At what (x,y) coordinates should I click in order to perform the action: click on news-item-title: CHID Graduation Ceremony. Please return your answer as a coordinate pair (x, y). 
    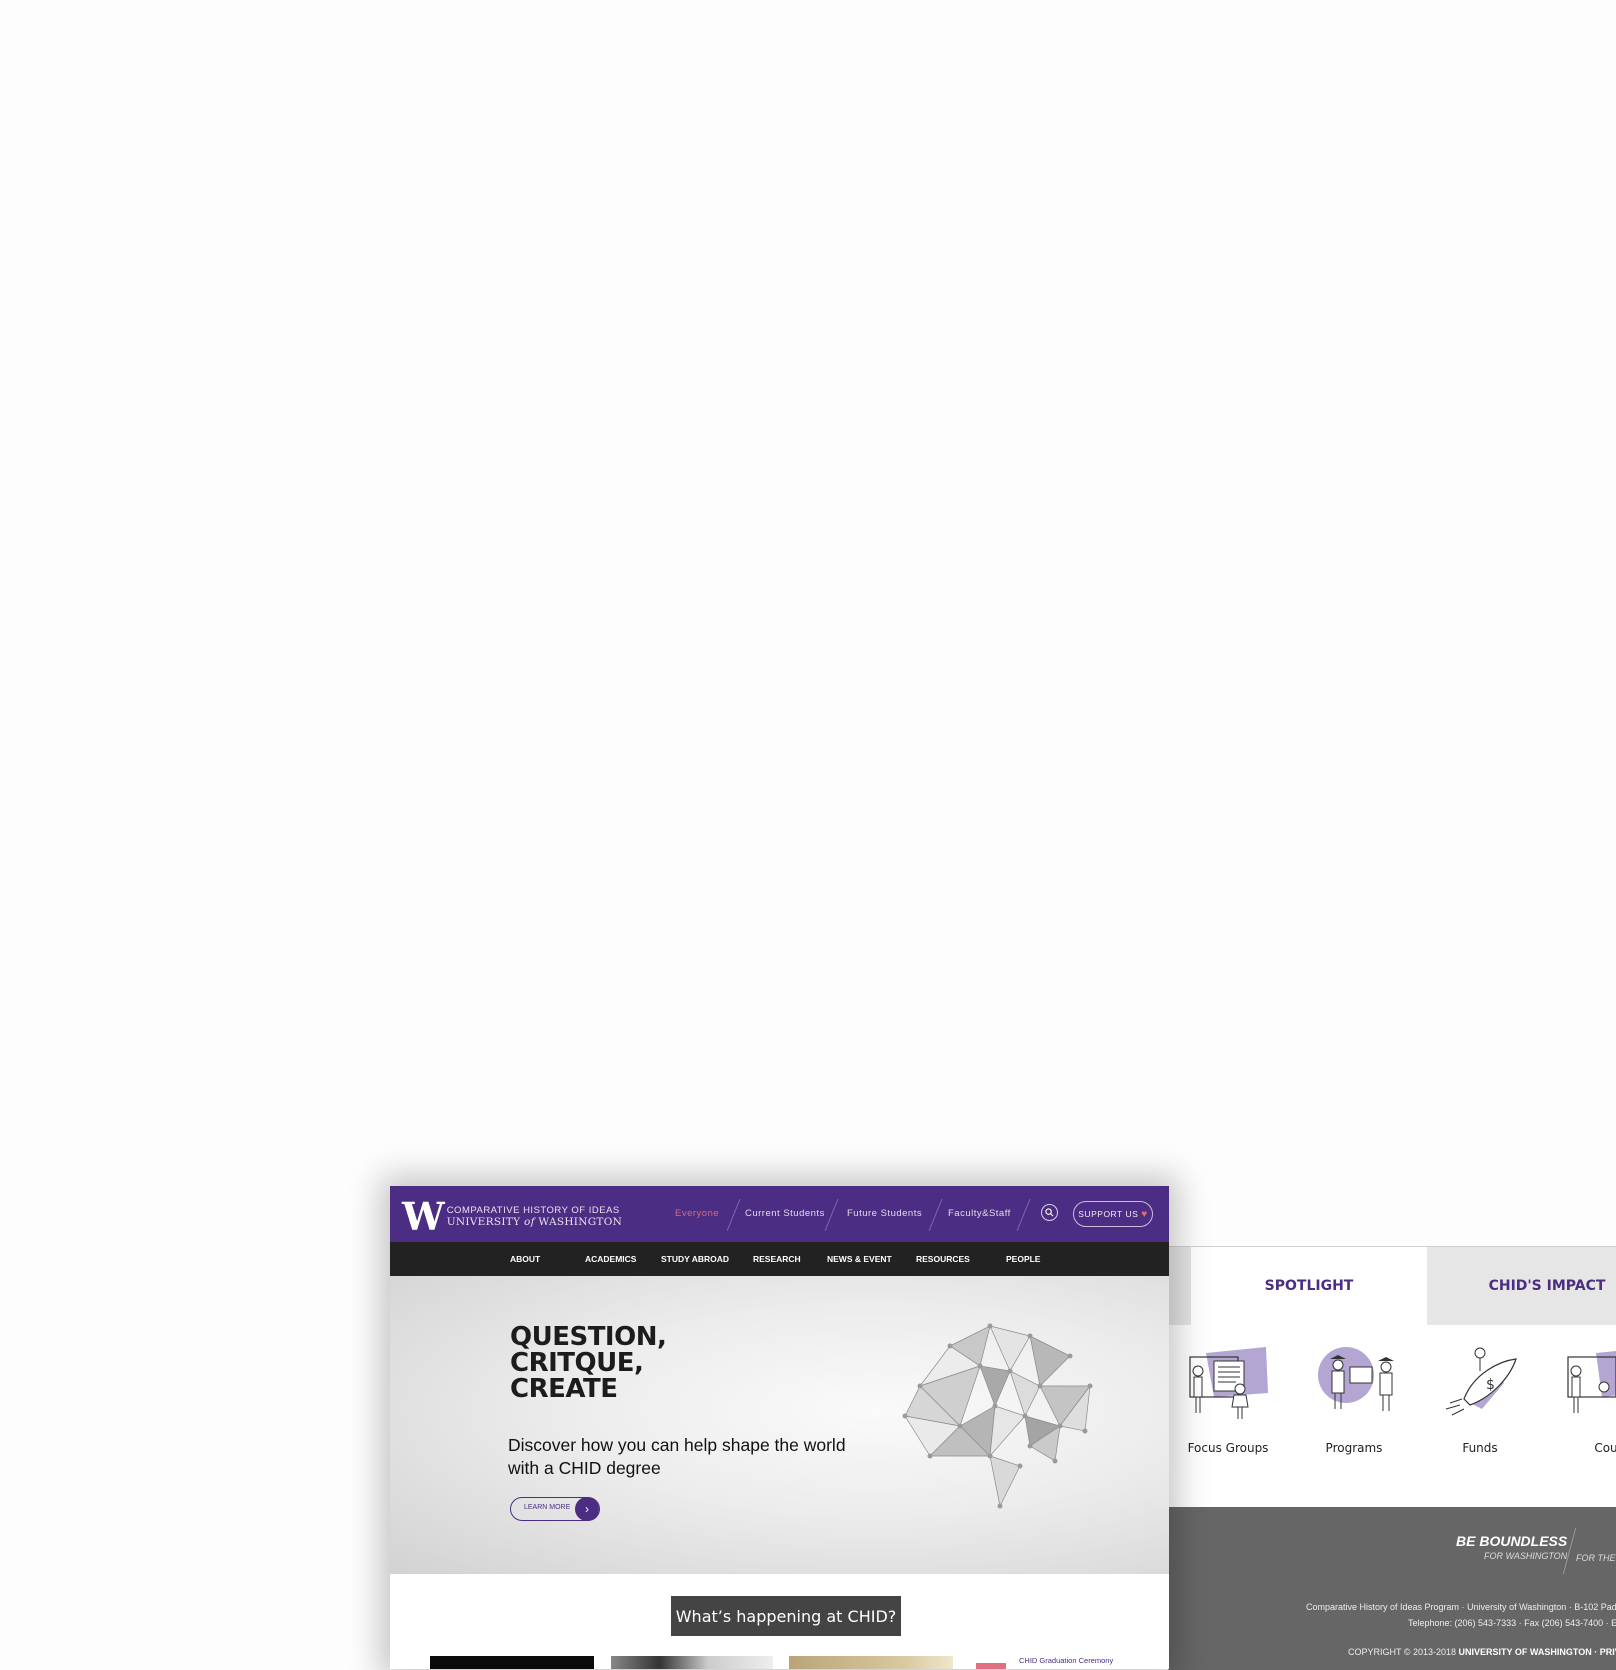
    Looking at the image, I should click on (1066, 1660).